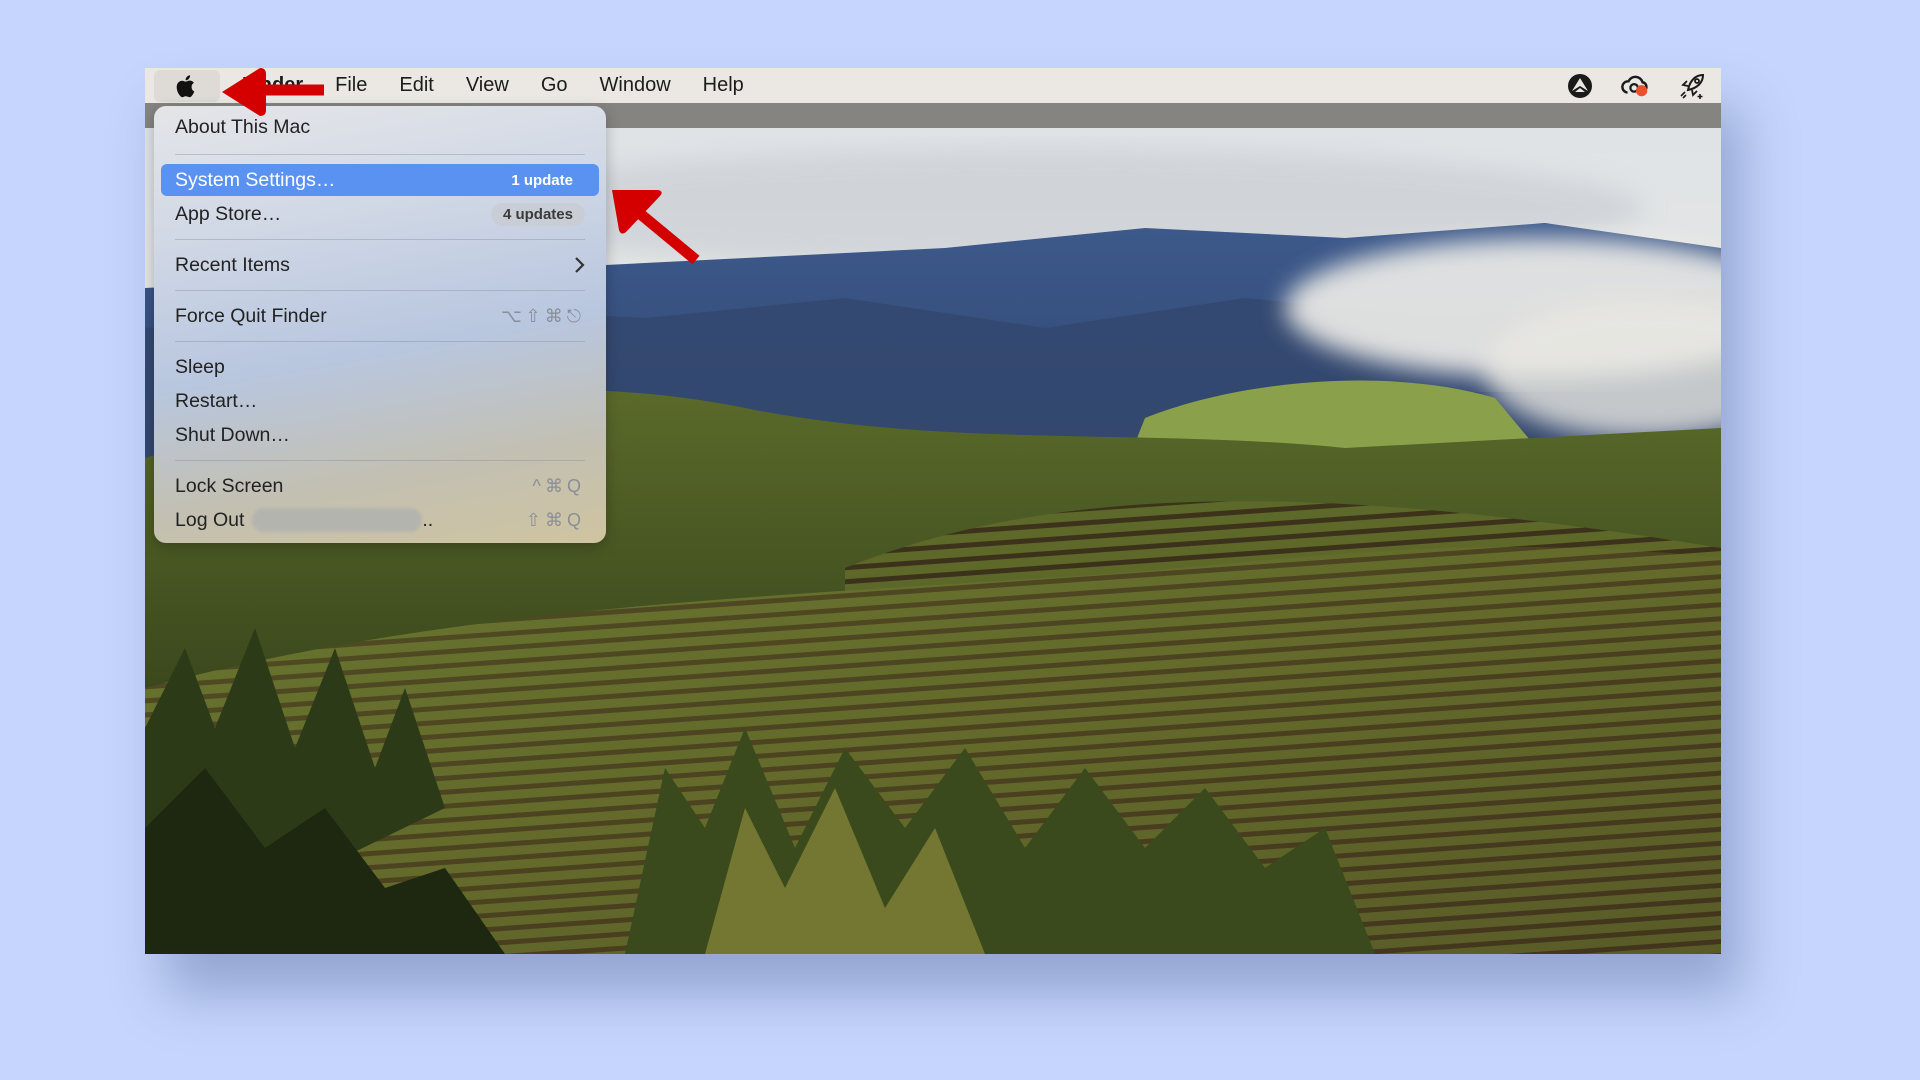  Describe the element at coordinates (428, 519) in the screenshot. I see `log-out-suffix: ..` at that location.